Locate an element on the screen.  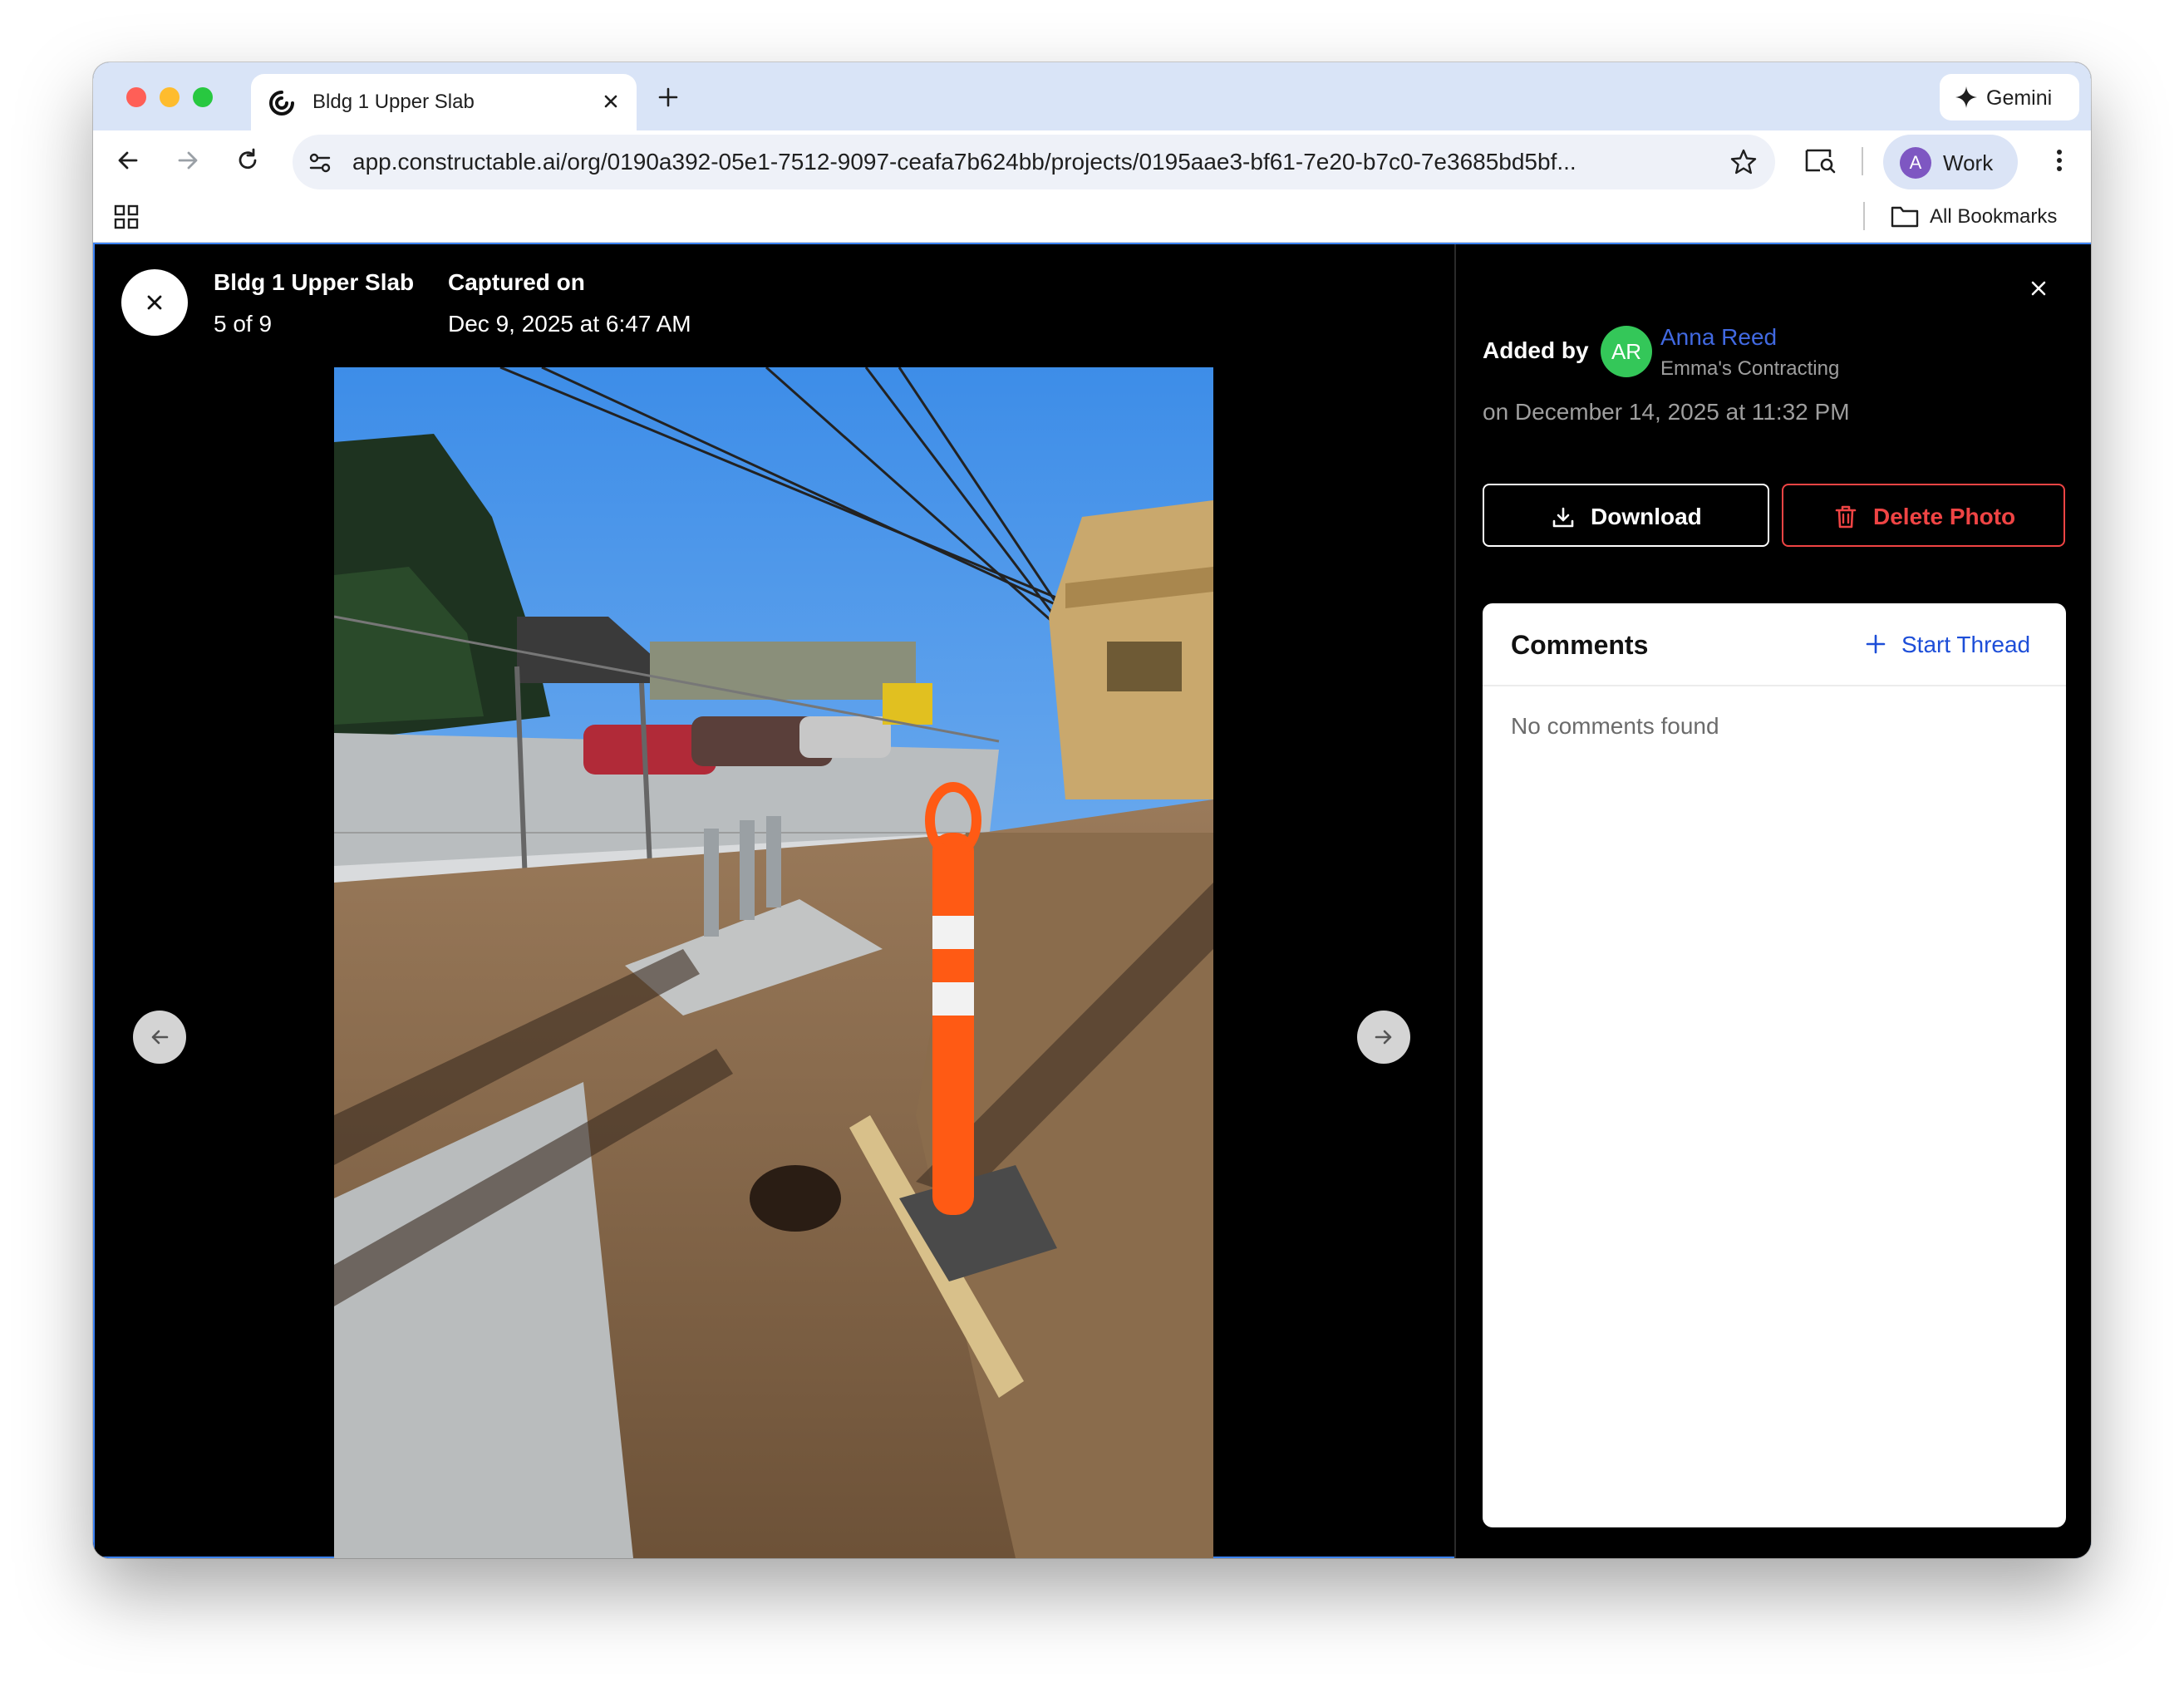
bookmark-star-icon is located at coordinates (1744, 162).